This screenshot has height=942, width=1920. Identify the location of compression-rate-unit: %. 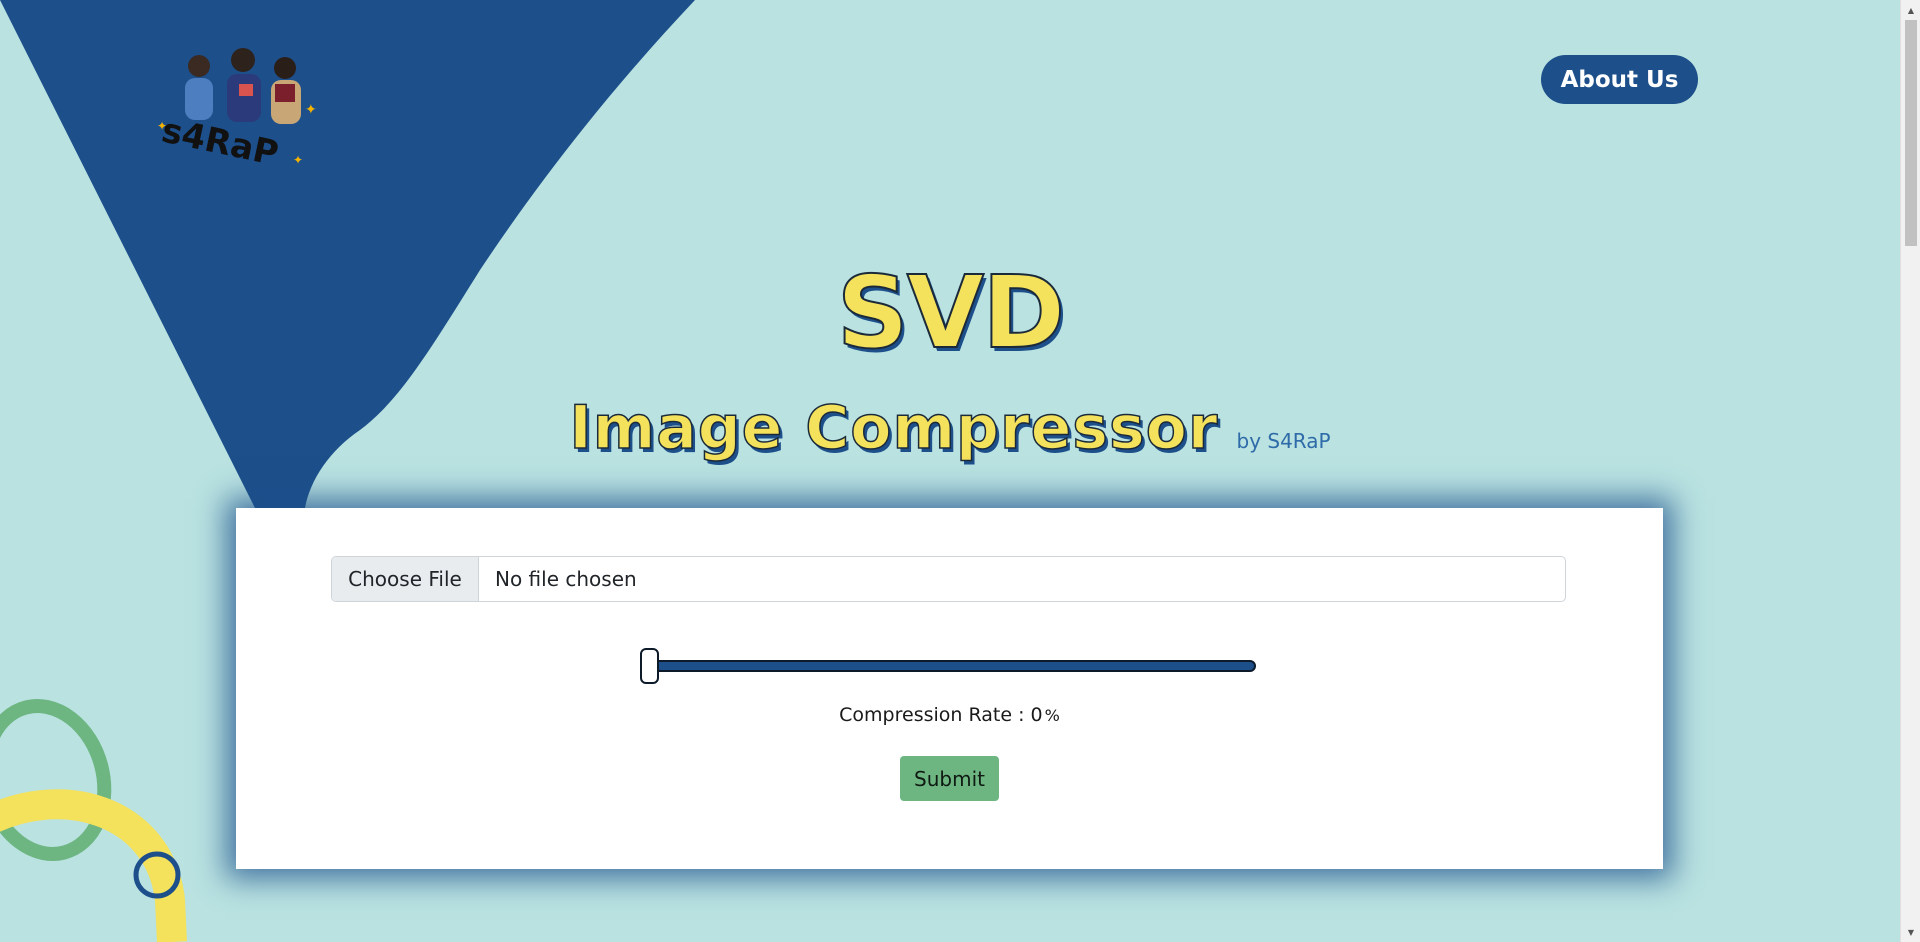
(1052, 715).